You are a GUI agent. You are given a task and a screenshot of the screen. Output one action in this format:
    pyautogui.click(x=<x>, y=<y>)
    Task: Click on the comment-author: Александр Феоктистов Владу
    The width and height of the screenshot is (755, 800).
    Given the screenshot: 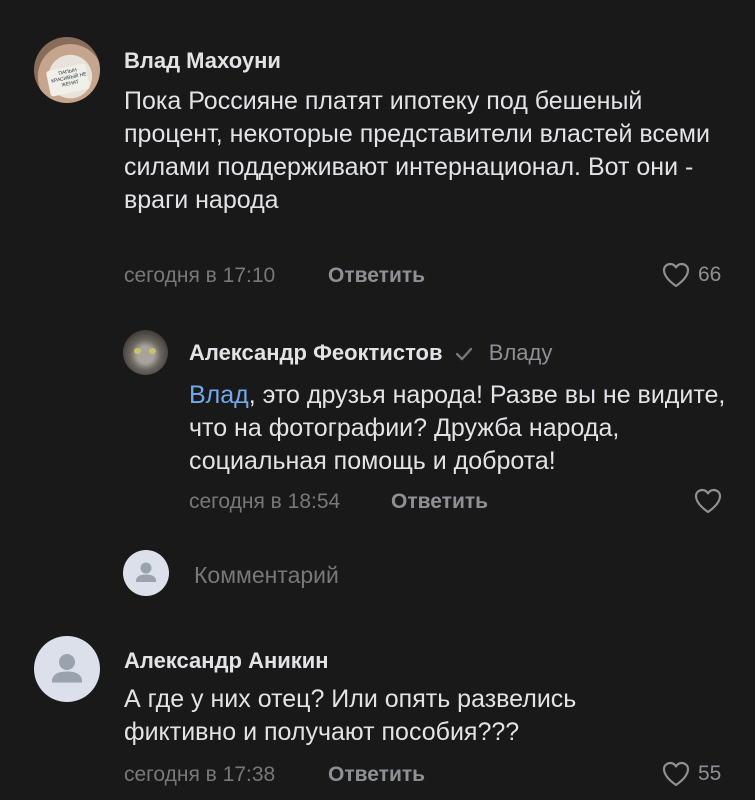 What is the action you would take?
    pyautogui.click(x=370, y=353)
    